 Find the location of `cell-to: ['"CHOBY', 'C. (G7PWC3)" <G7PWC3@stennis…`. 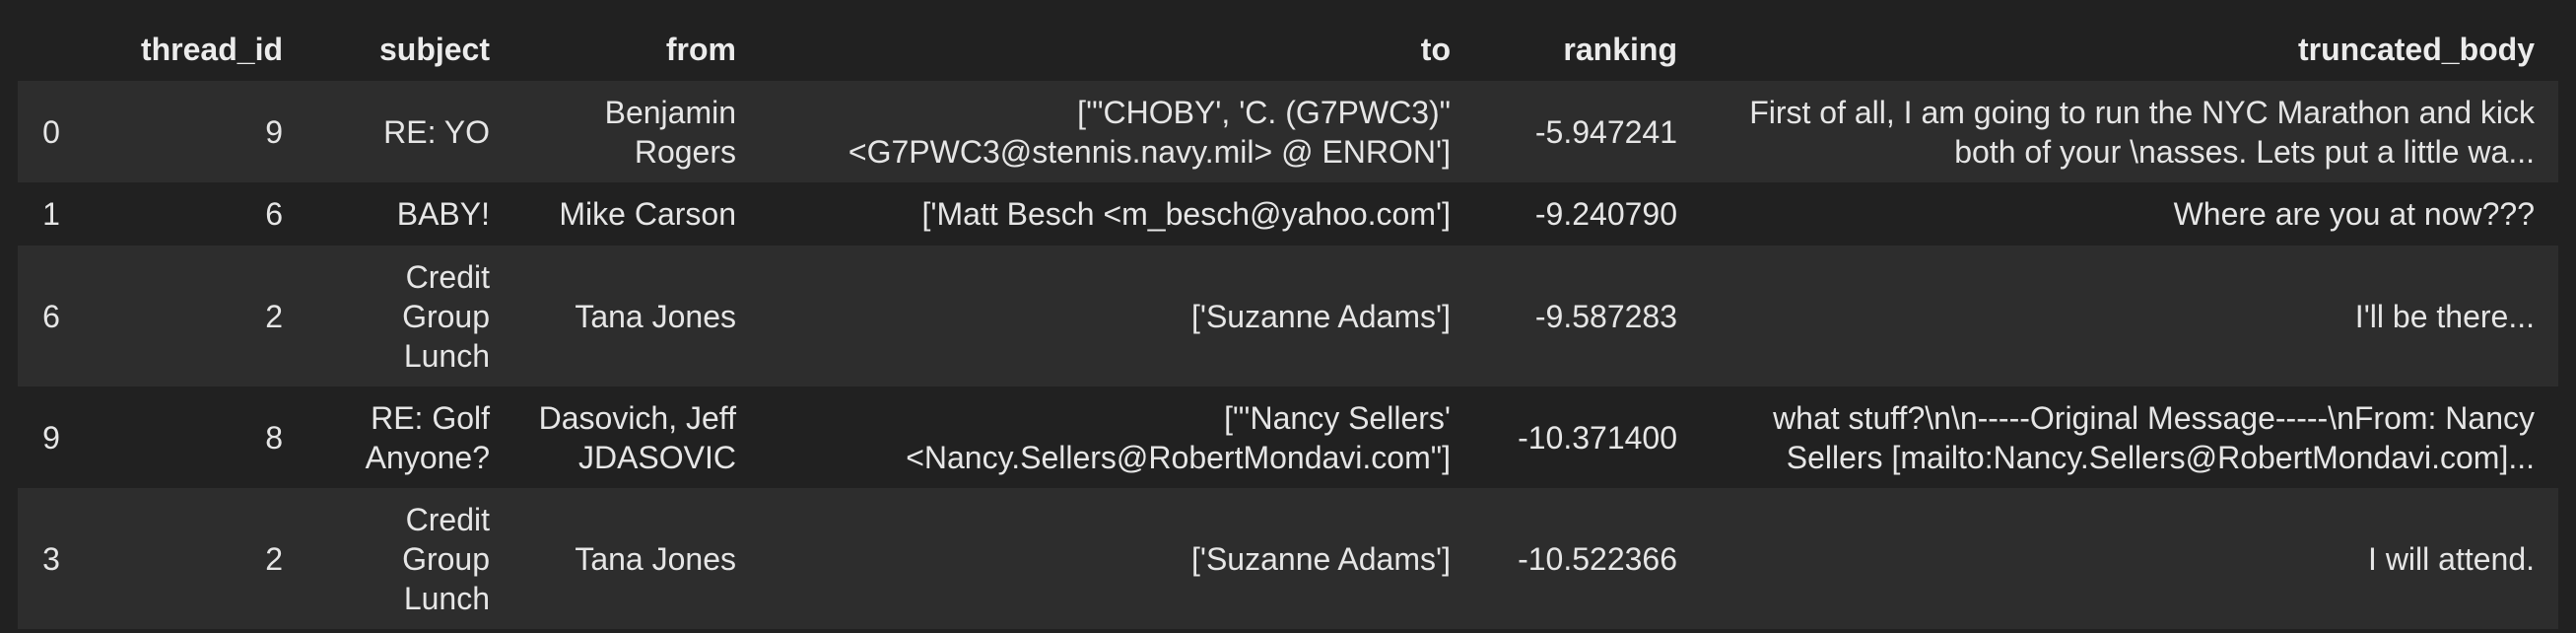

cell-to: ['"CHOBY', 'C. (G7PWC3)" <G7PWC3@stennis… is located at coordinates (1117, 132).